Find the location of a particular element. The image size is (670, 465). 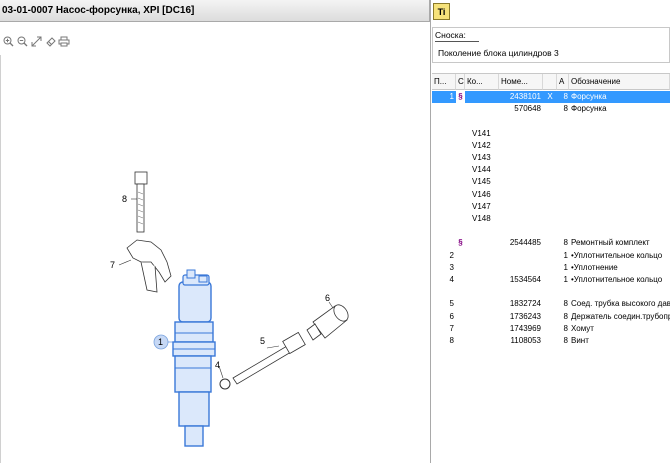

callout-6: 6 is located at coordinates (327, 298).